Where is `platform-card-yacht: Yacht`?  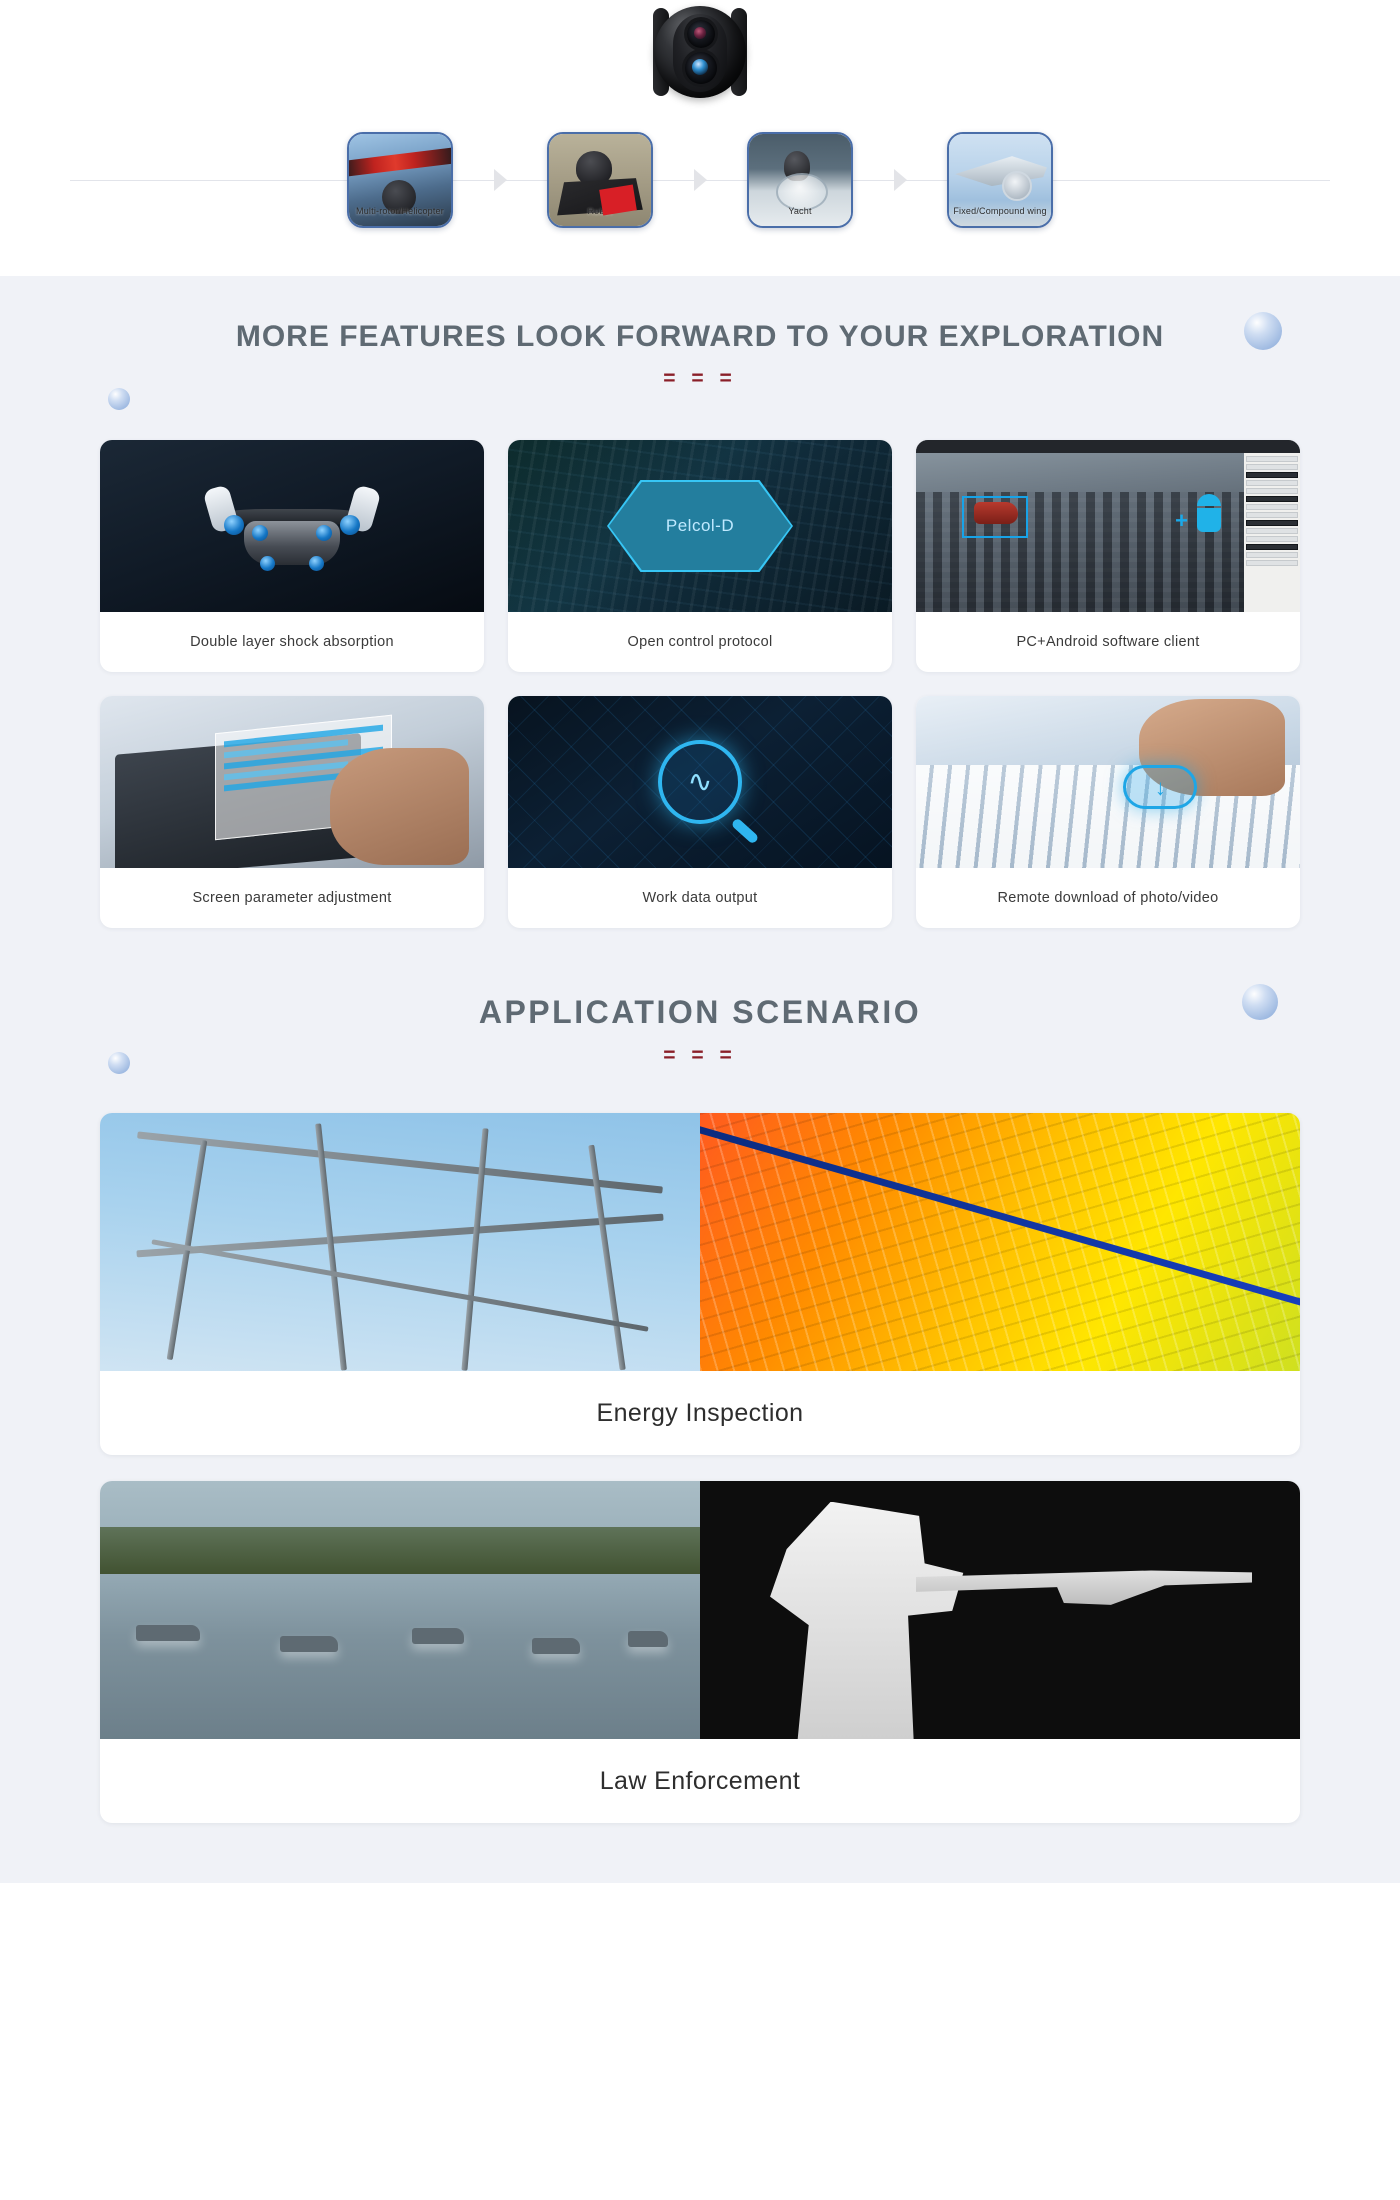
platform-card-yacht: Yacht is located at coordinates (800, 180).